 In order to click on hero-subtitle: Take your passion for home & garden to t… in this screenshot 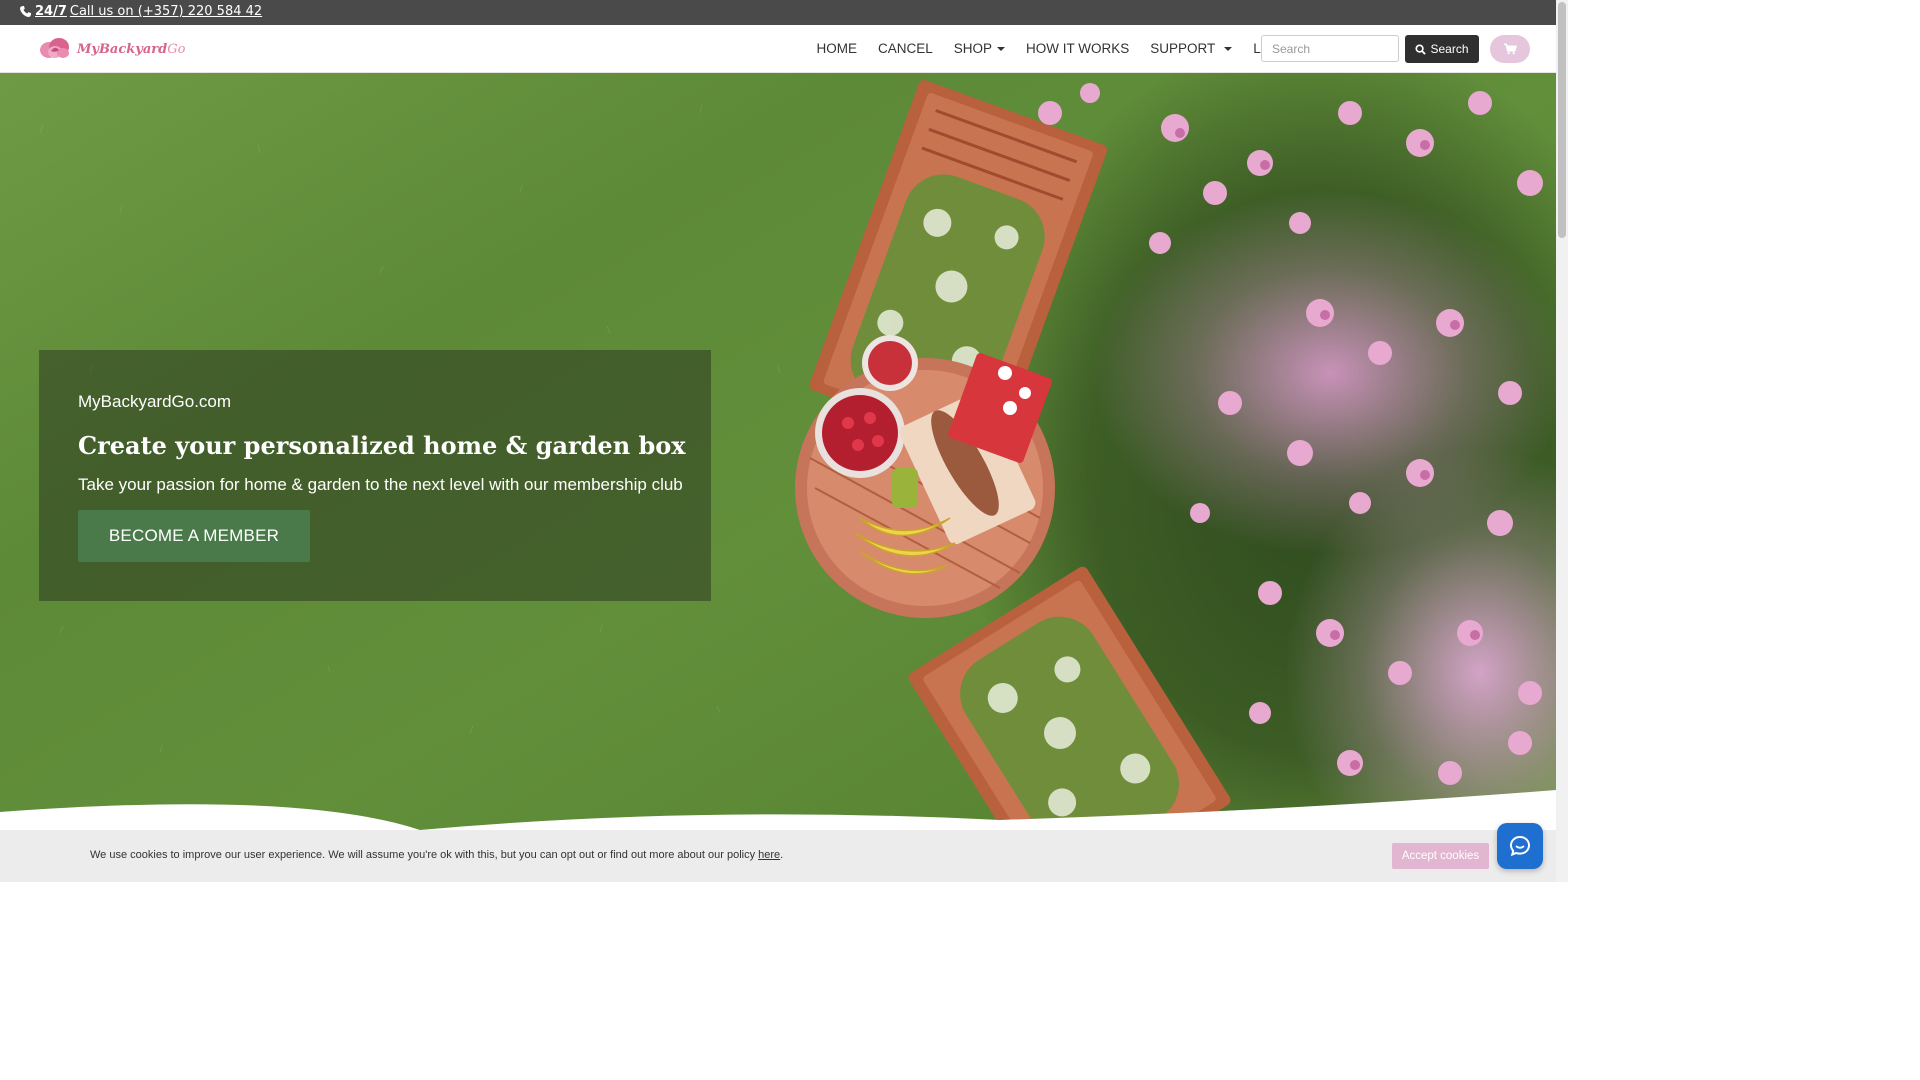, I will do `click(380, 484)`.